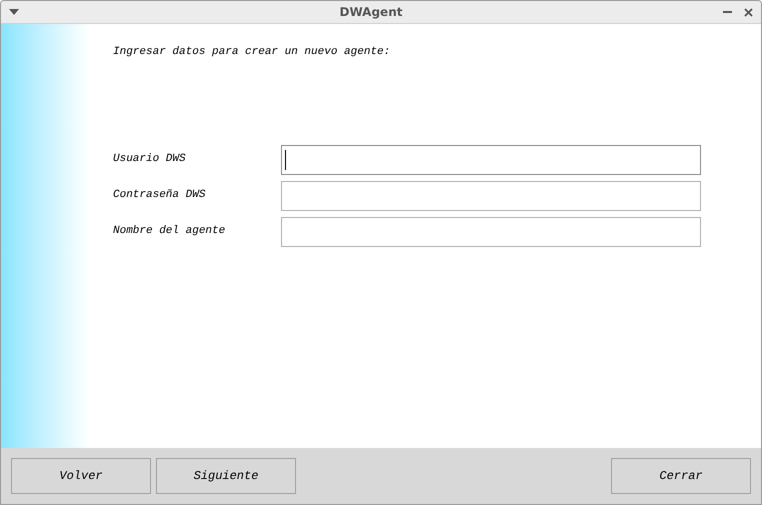 Image resolution: width=762 pixels, height=505 pixels. Describe the element at coordinates (226, 476) in the screenshot. I see `dialog-button: Siguiente` at that location.